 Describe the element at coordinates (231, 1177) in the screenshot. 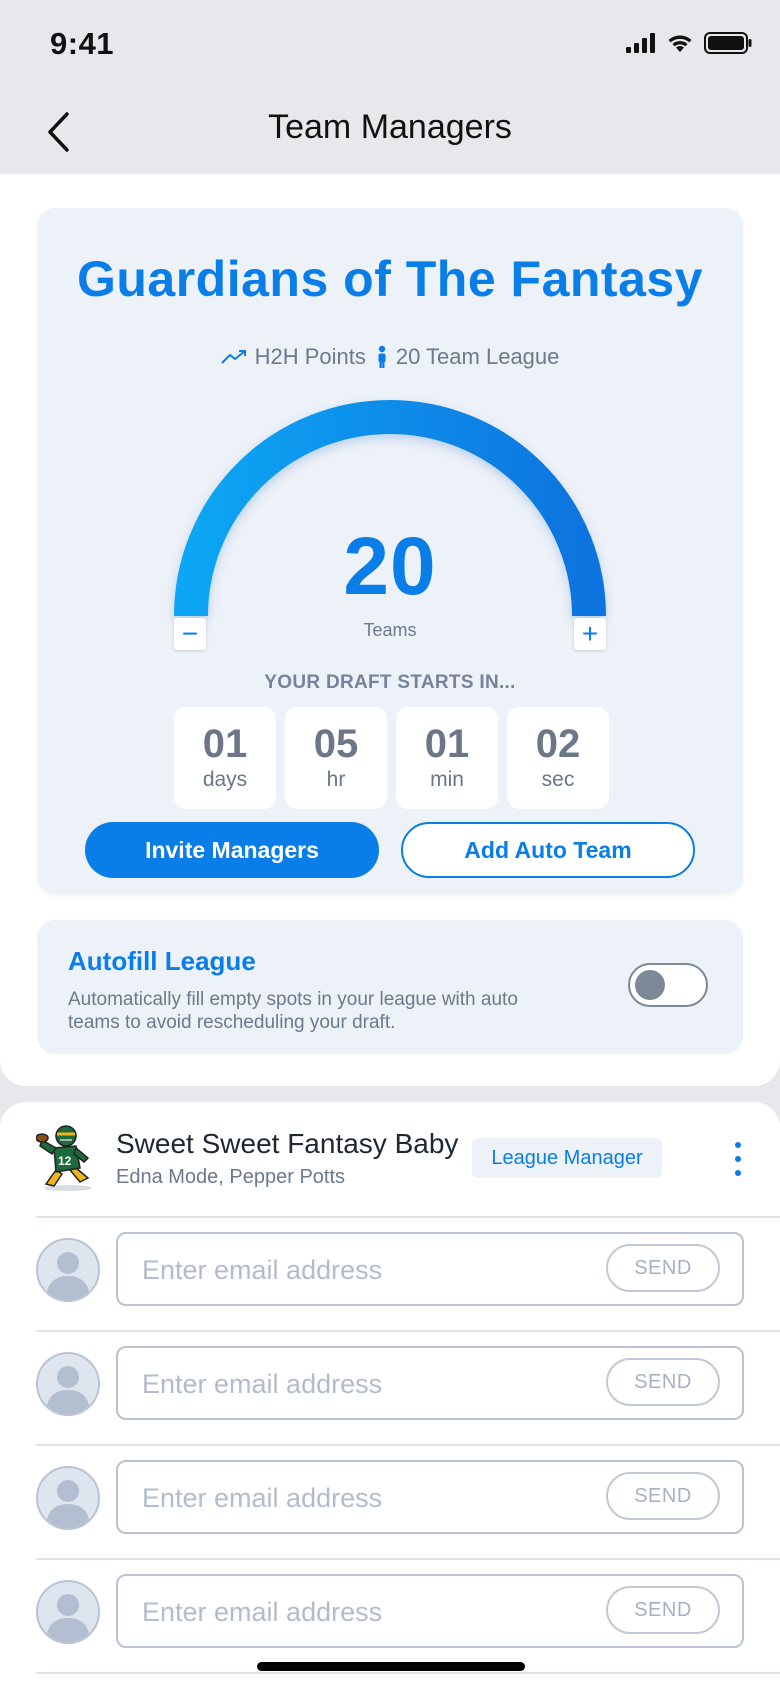

I see `team-managers: Edna Mode, Pepper Potts` at that location.